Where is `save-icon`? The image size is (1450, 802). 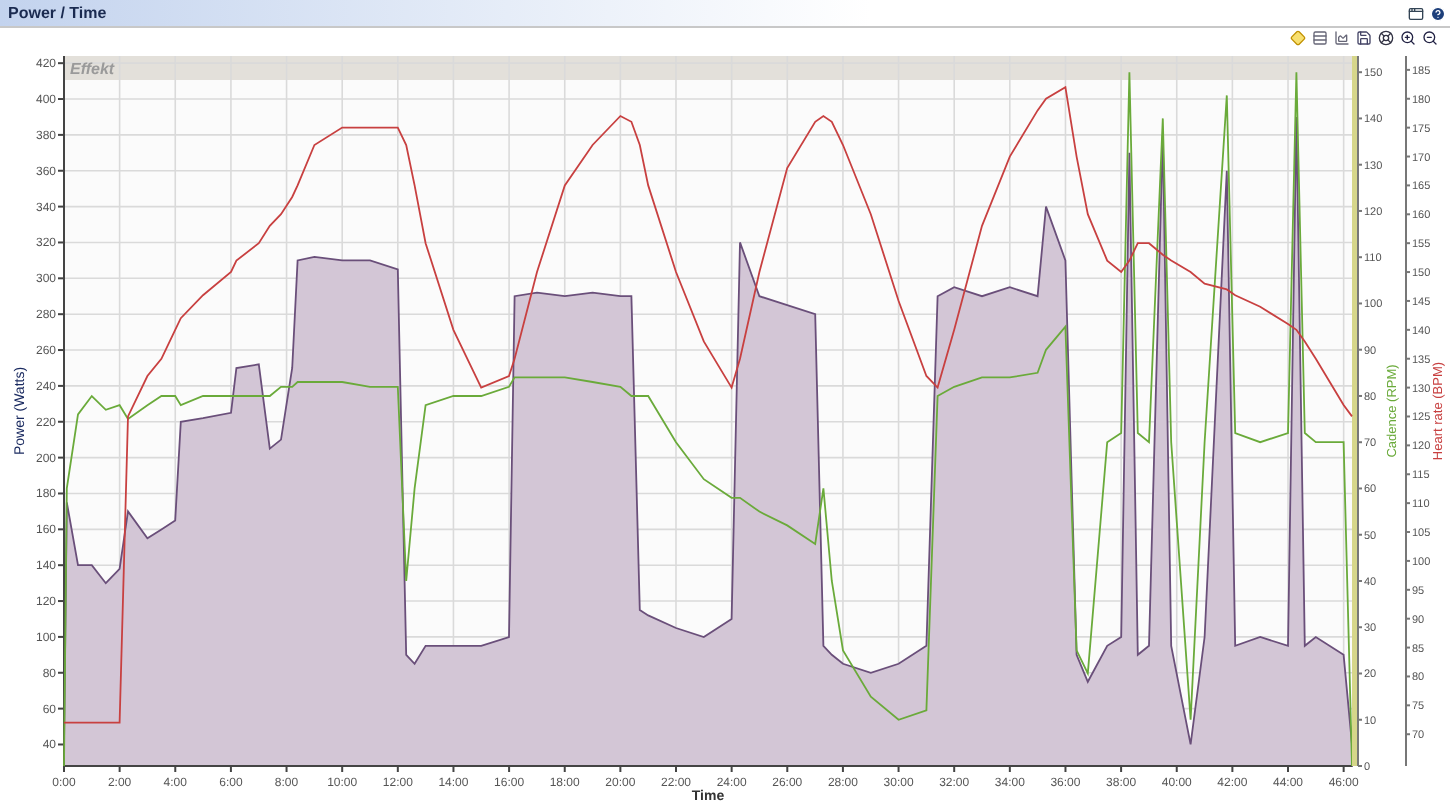
save-icon is located at coordinates (1364, 38).